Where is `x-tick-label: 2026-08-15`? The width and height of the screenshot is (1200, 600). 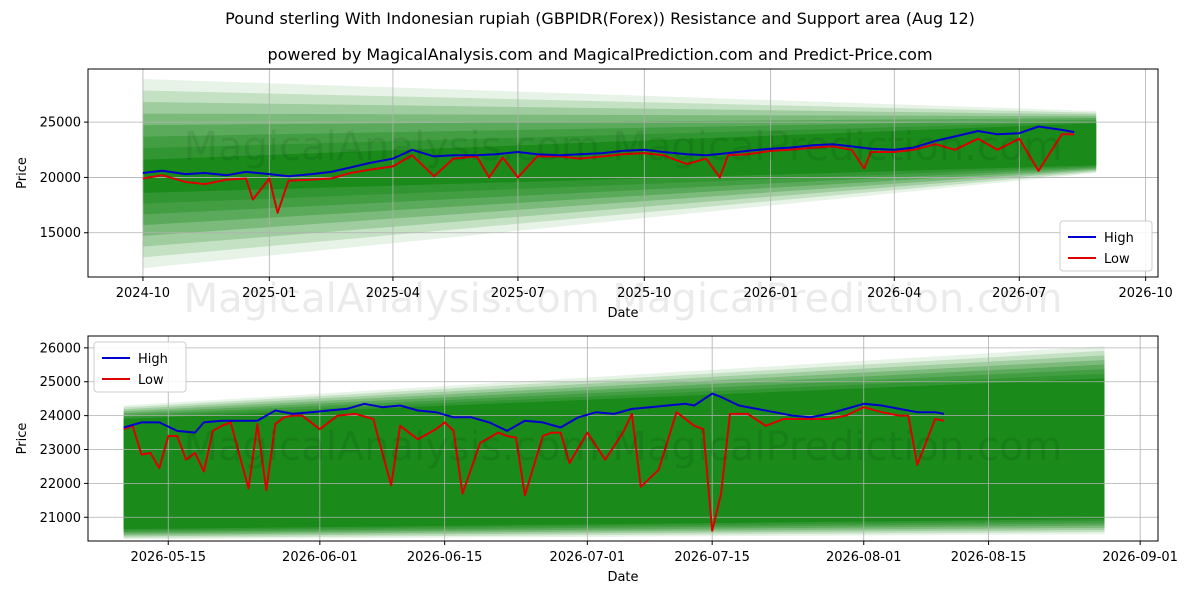
x-tick-label: 2026-08-15 is located at coordinates (989, 557).